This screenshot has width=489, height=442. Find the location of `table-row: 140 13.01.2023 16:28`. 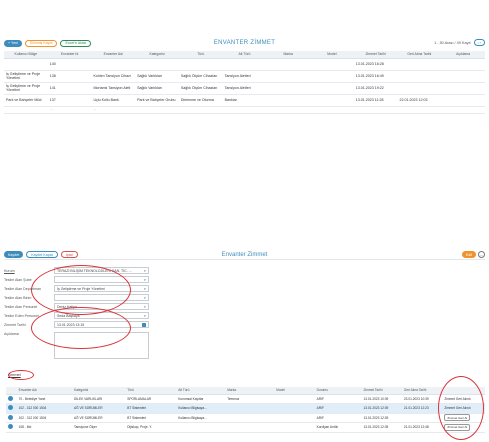

table-row: 140 13.01.2023 16:28 is located at coordinates (244, 64).